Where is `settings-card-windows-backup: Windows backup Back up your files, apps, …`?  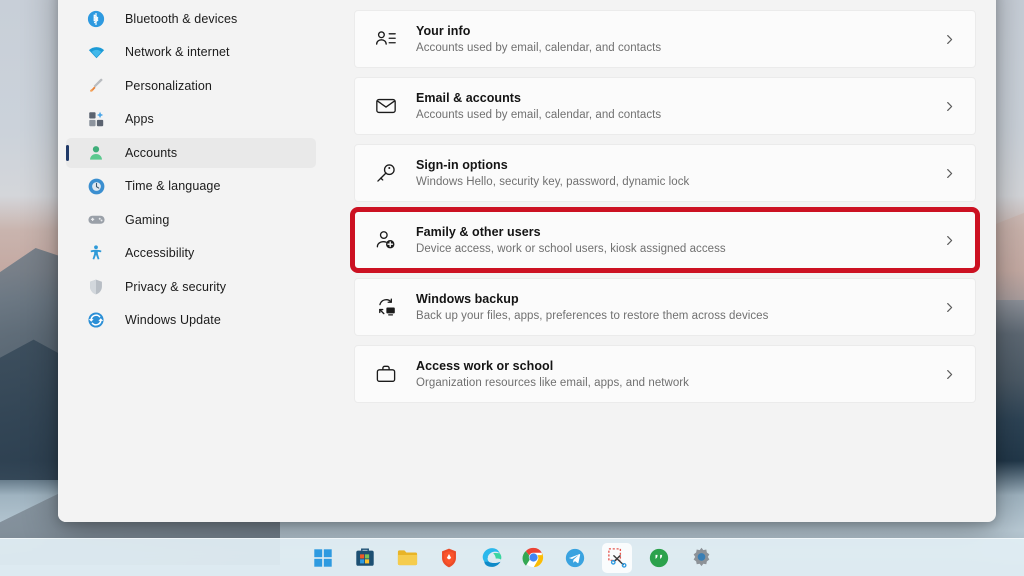 settings-card-windows-backup: Windows backup Back up your files, apps, … is located at coordinates (665, 307).